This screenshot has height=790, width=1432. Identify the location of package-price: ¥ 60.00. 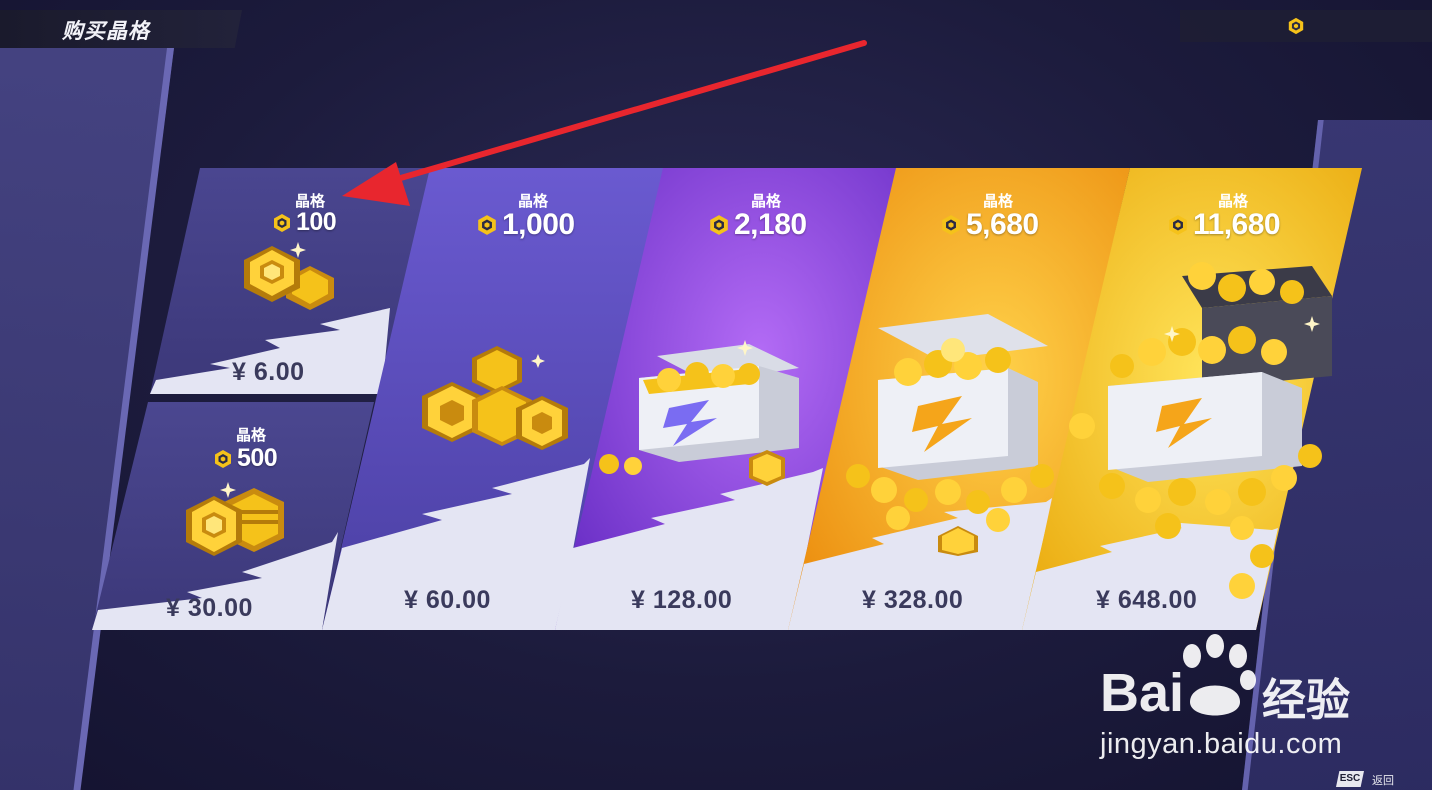
(447, 600).